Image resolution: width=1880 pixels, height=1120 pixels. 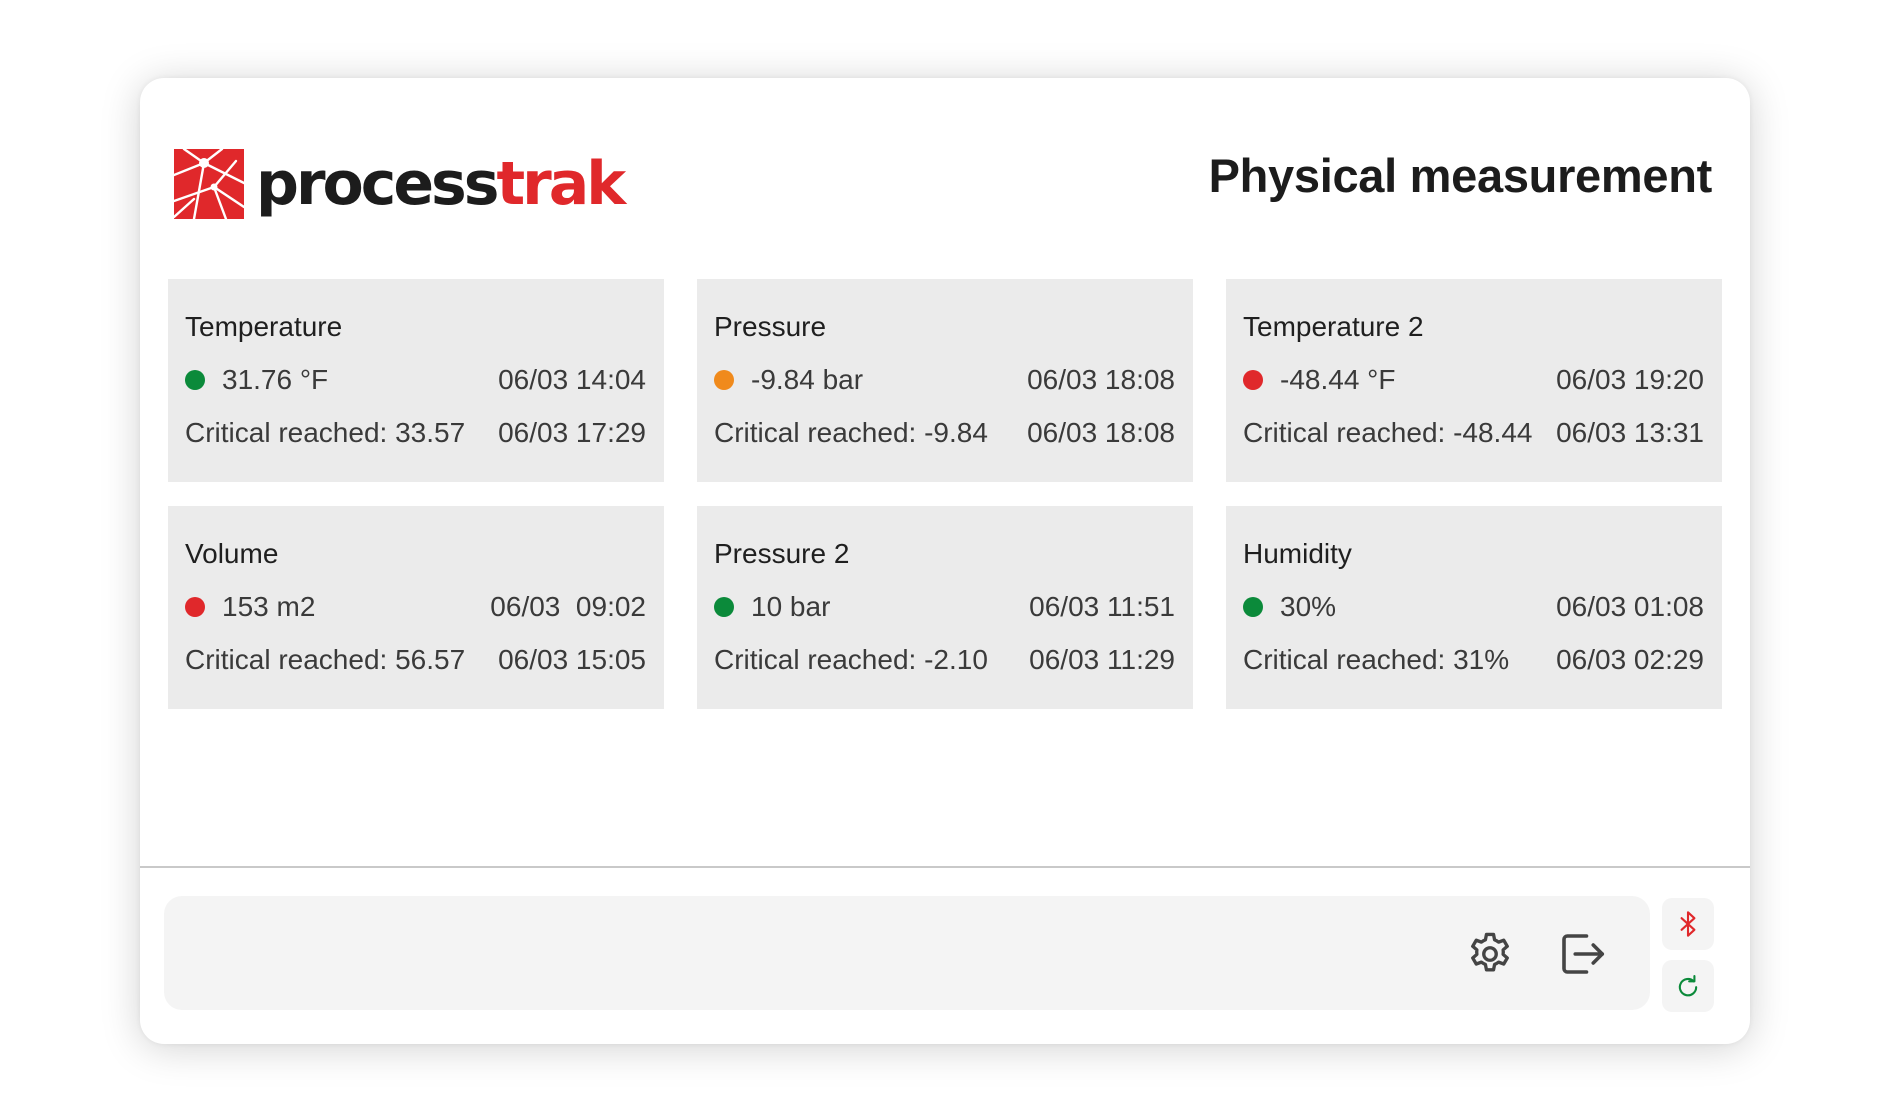 I want to click on critical-timestamp: 06/03 18:08, so click(x=1101, y=432).